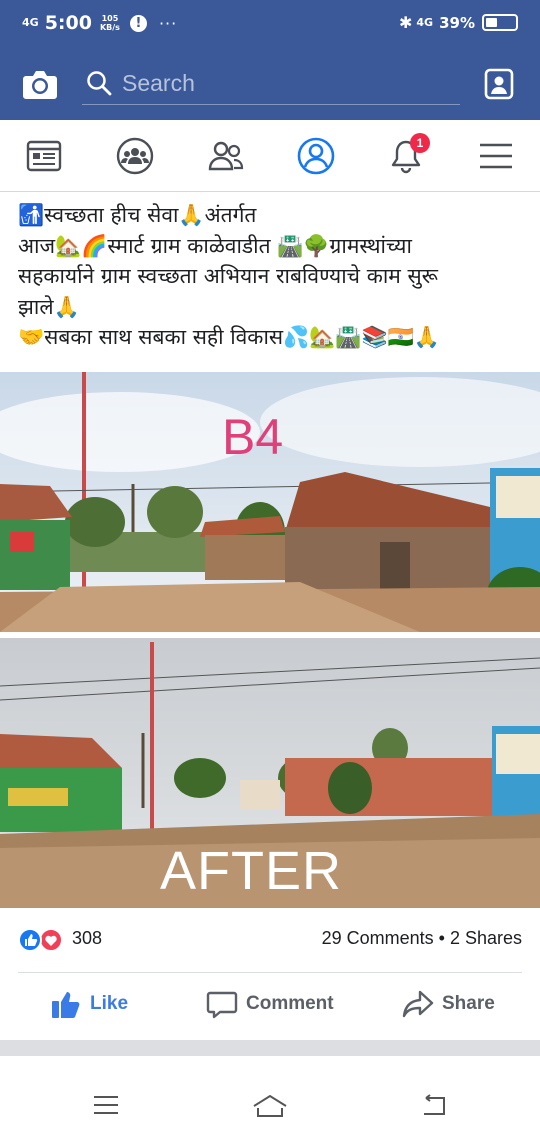 Image resolution: width=540 pixels, height=1140 pixels. What do you see at coordinates (457, 22) in the screenshot?
I see `battery-percent: 39%` at bounding box center [457, 22].